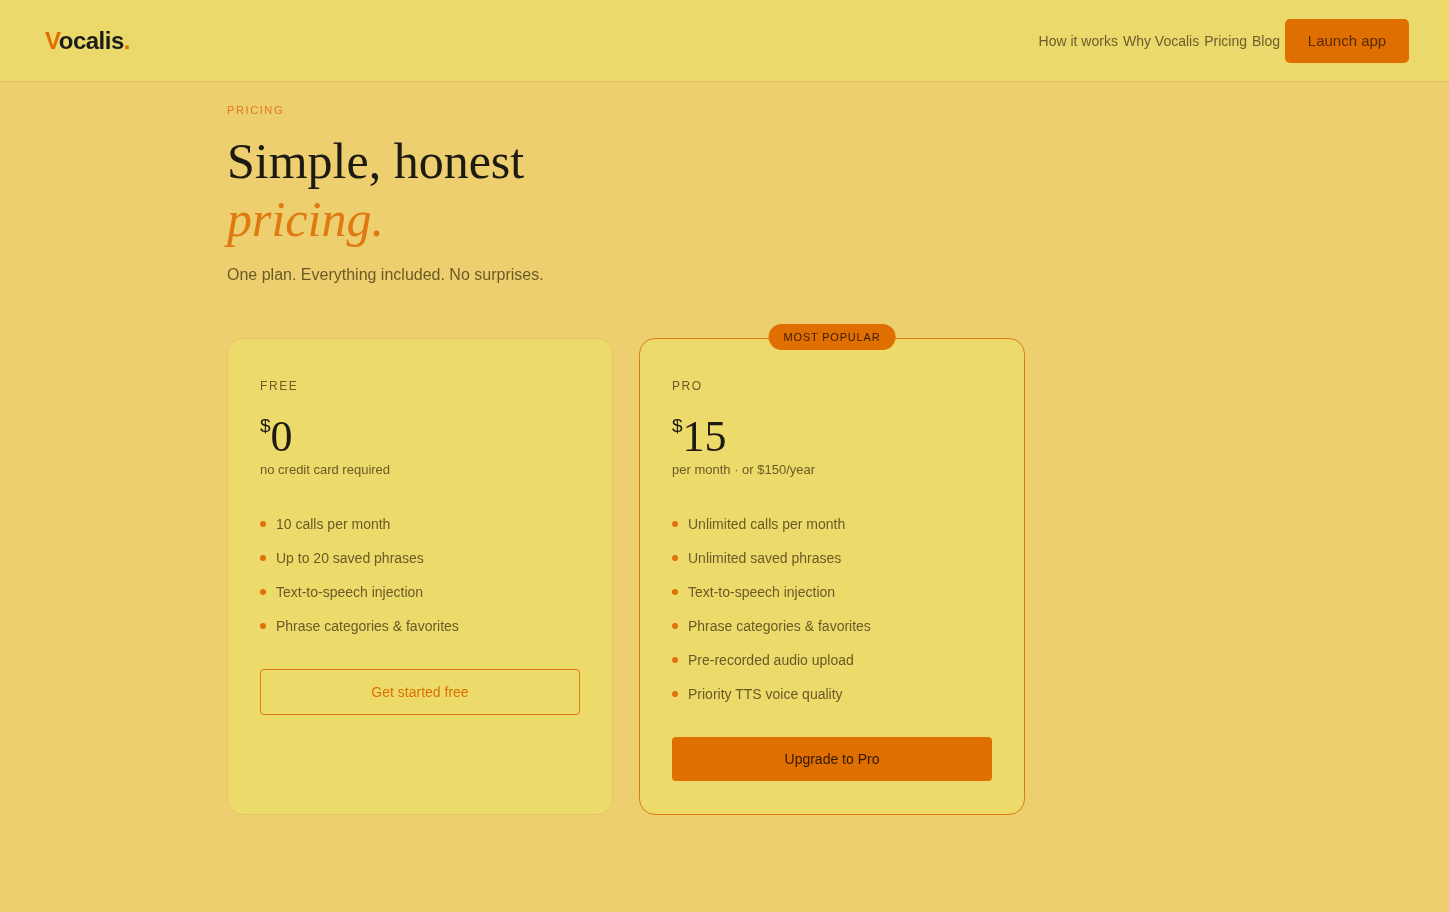  I want to click on subtitle-text: One plan. Everything included. No surprises., so click(386, 275).